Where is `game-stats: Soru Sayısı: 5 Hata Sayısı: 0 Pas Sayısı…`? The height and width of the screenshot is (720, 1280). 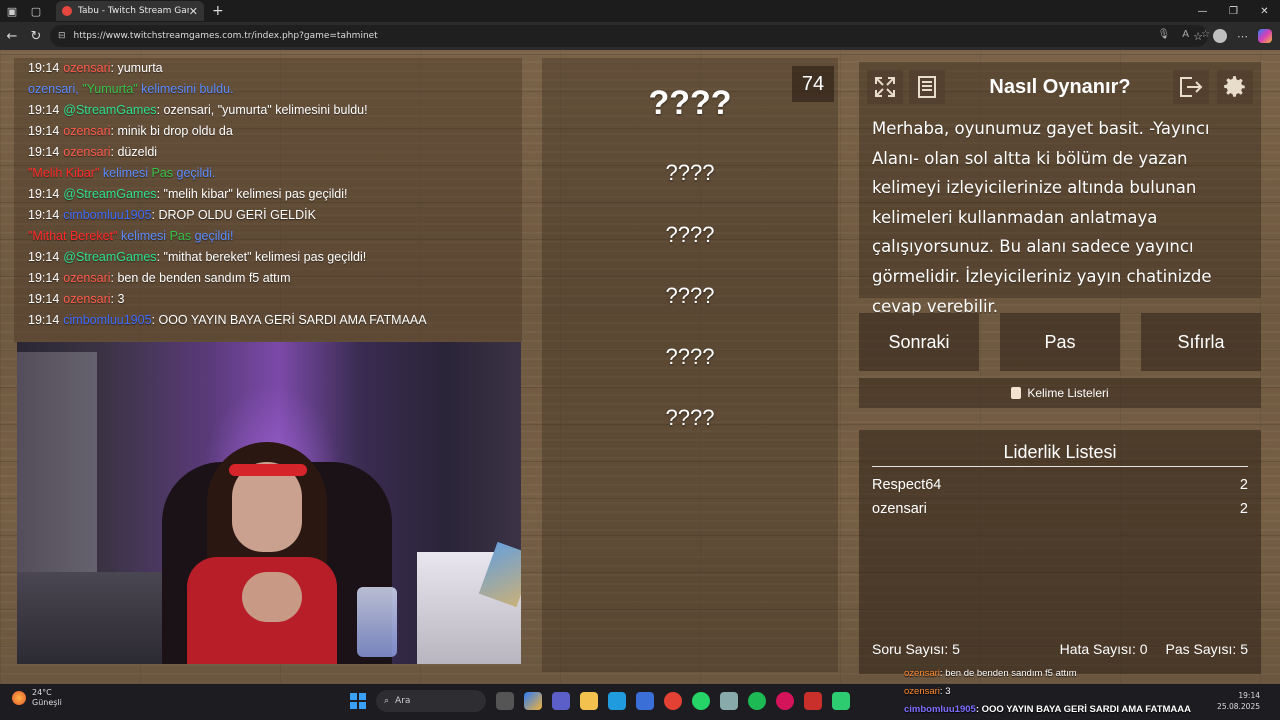 game-stats: Soru Sayısı: 5 Hata Sayısı: 0 Pas Sayısı… is located at coordinates (1060, 649).